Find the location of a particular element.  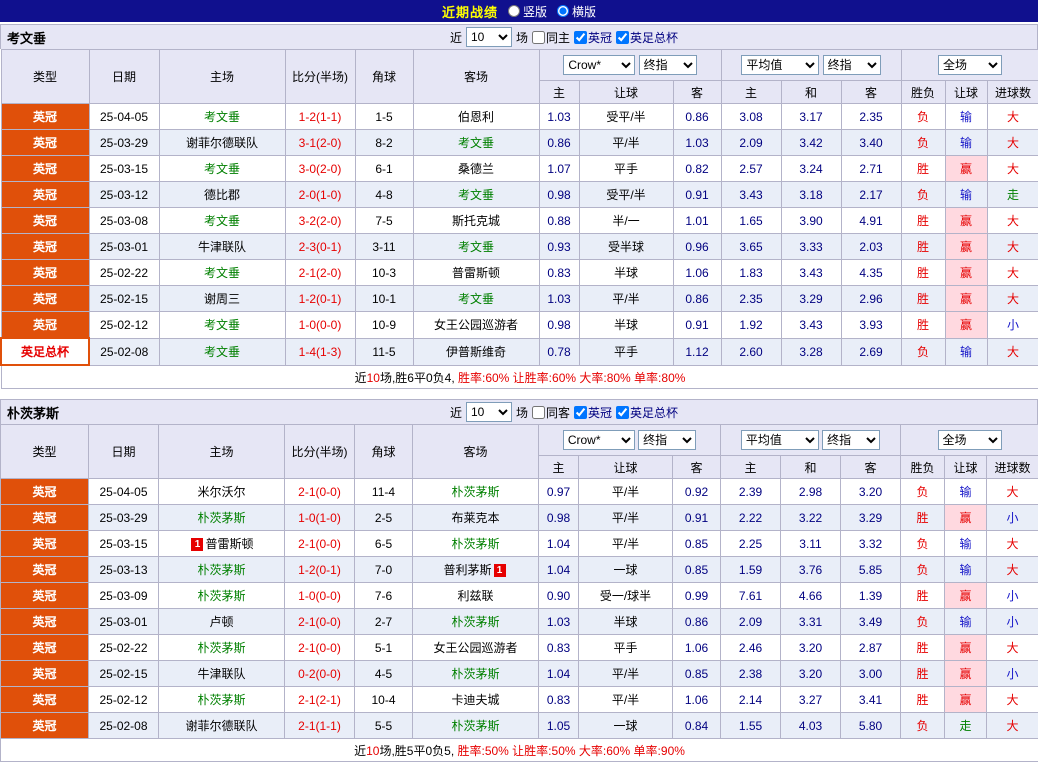

avg-away-odds: 2.35 is located at coordinates (871, 117).